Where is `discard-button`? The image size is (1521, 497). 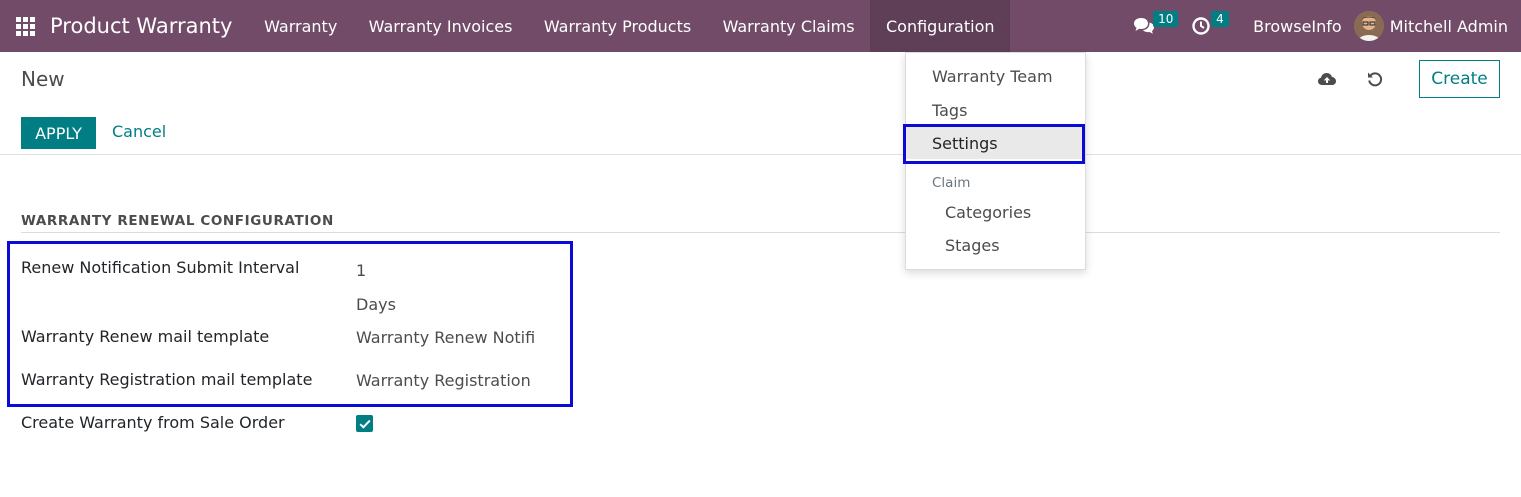
discard-button is located at coordinates (1375, 79).